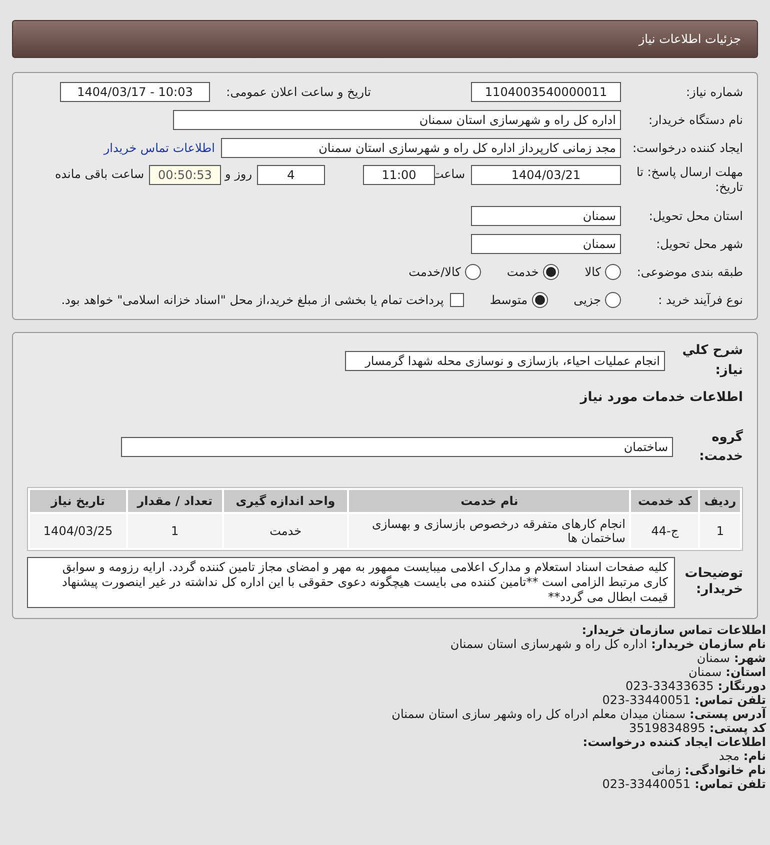 This screenshot has width=770, height=845. I want to click on contact-label: استان:, so click(746, 671).